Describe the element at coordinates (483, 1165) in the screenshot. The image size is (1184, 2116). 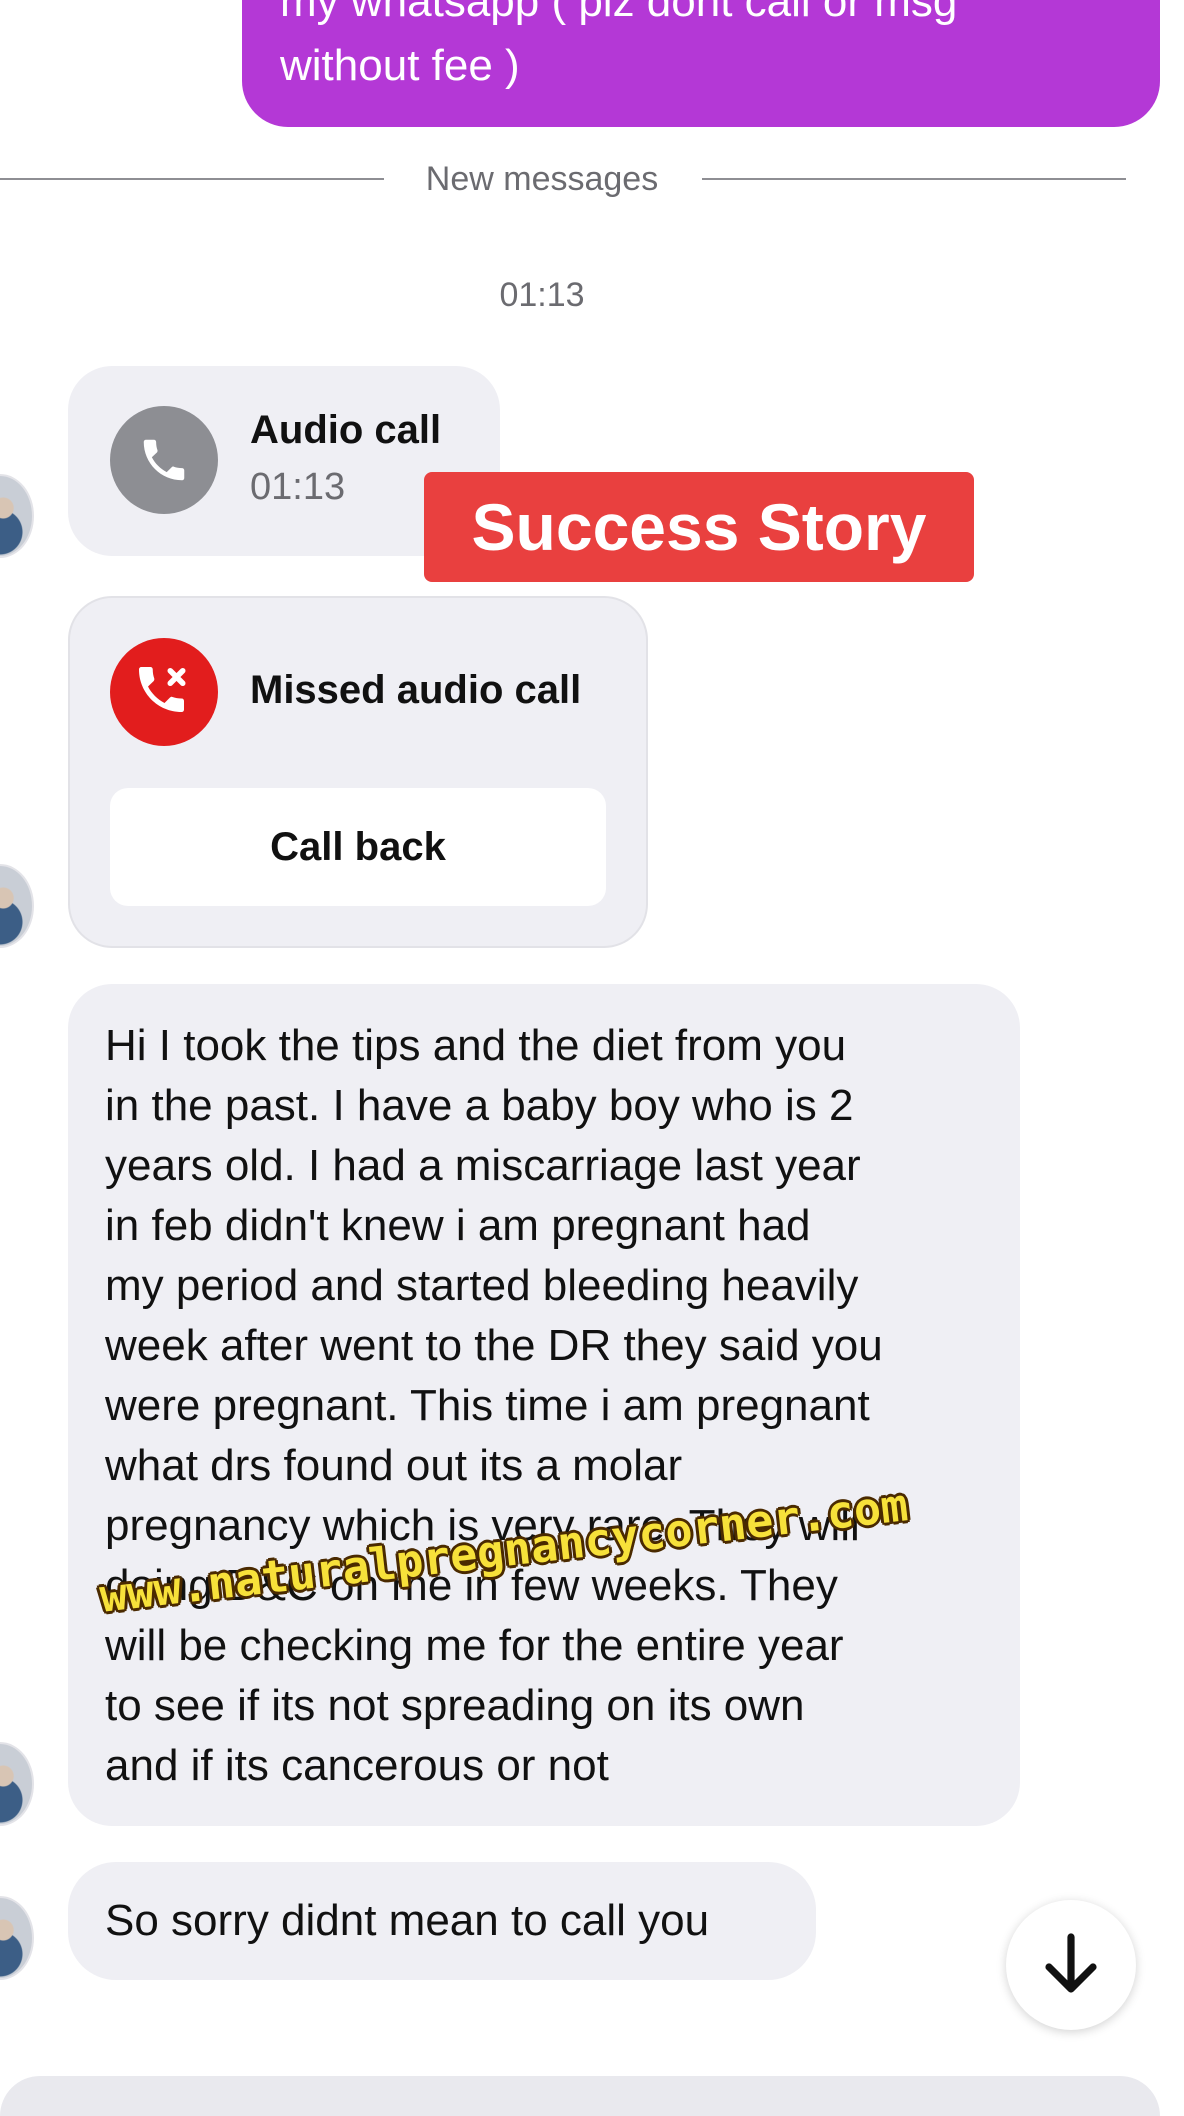
I see `message-line: years old. I had a miscarriage last year` at that location.